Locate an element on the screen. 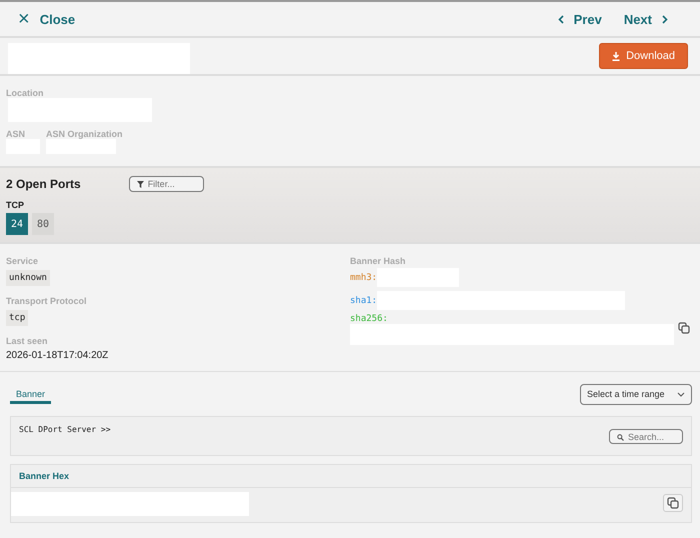 Image resolution: width=700 pixels, height=538 pixels. copy-button is located at coordinates (673, 503).